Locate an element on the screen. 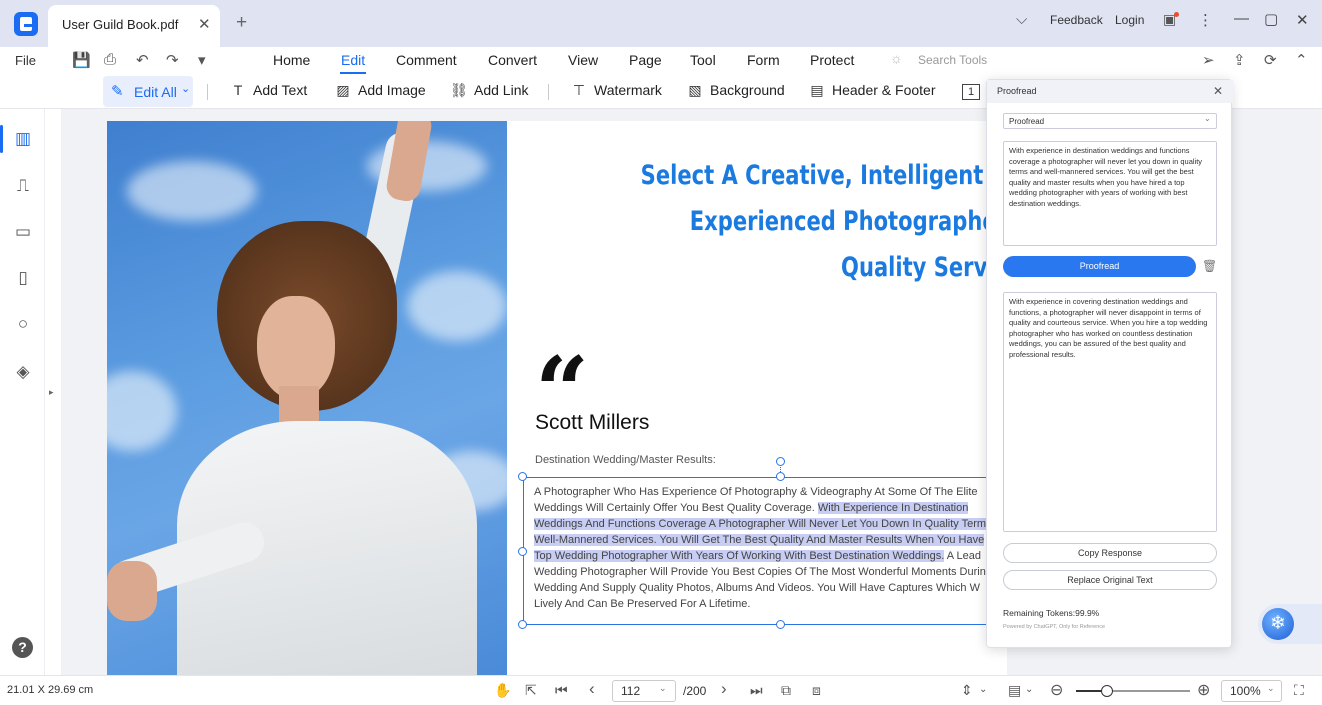 This screenshot has height=705, width=1322. last-page-icon: ⏭ is located at coordinates (756, 690).